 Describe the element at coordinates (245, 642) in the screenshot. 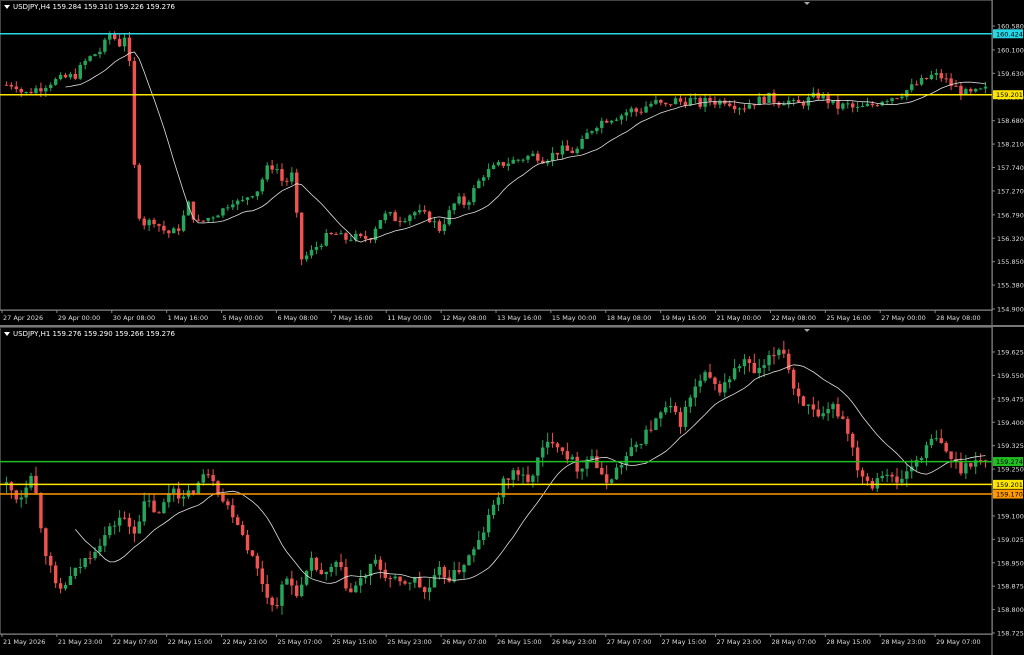

I see `h1-time-label: 22 May 23:00` at that location.